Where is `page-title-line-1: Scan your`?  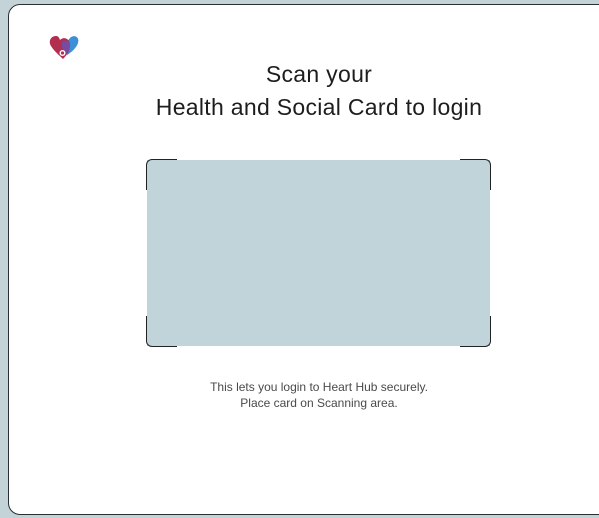 page-title-line-1: Scan your is located at coordinates (319, 74).